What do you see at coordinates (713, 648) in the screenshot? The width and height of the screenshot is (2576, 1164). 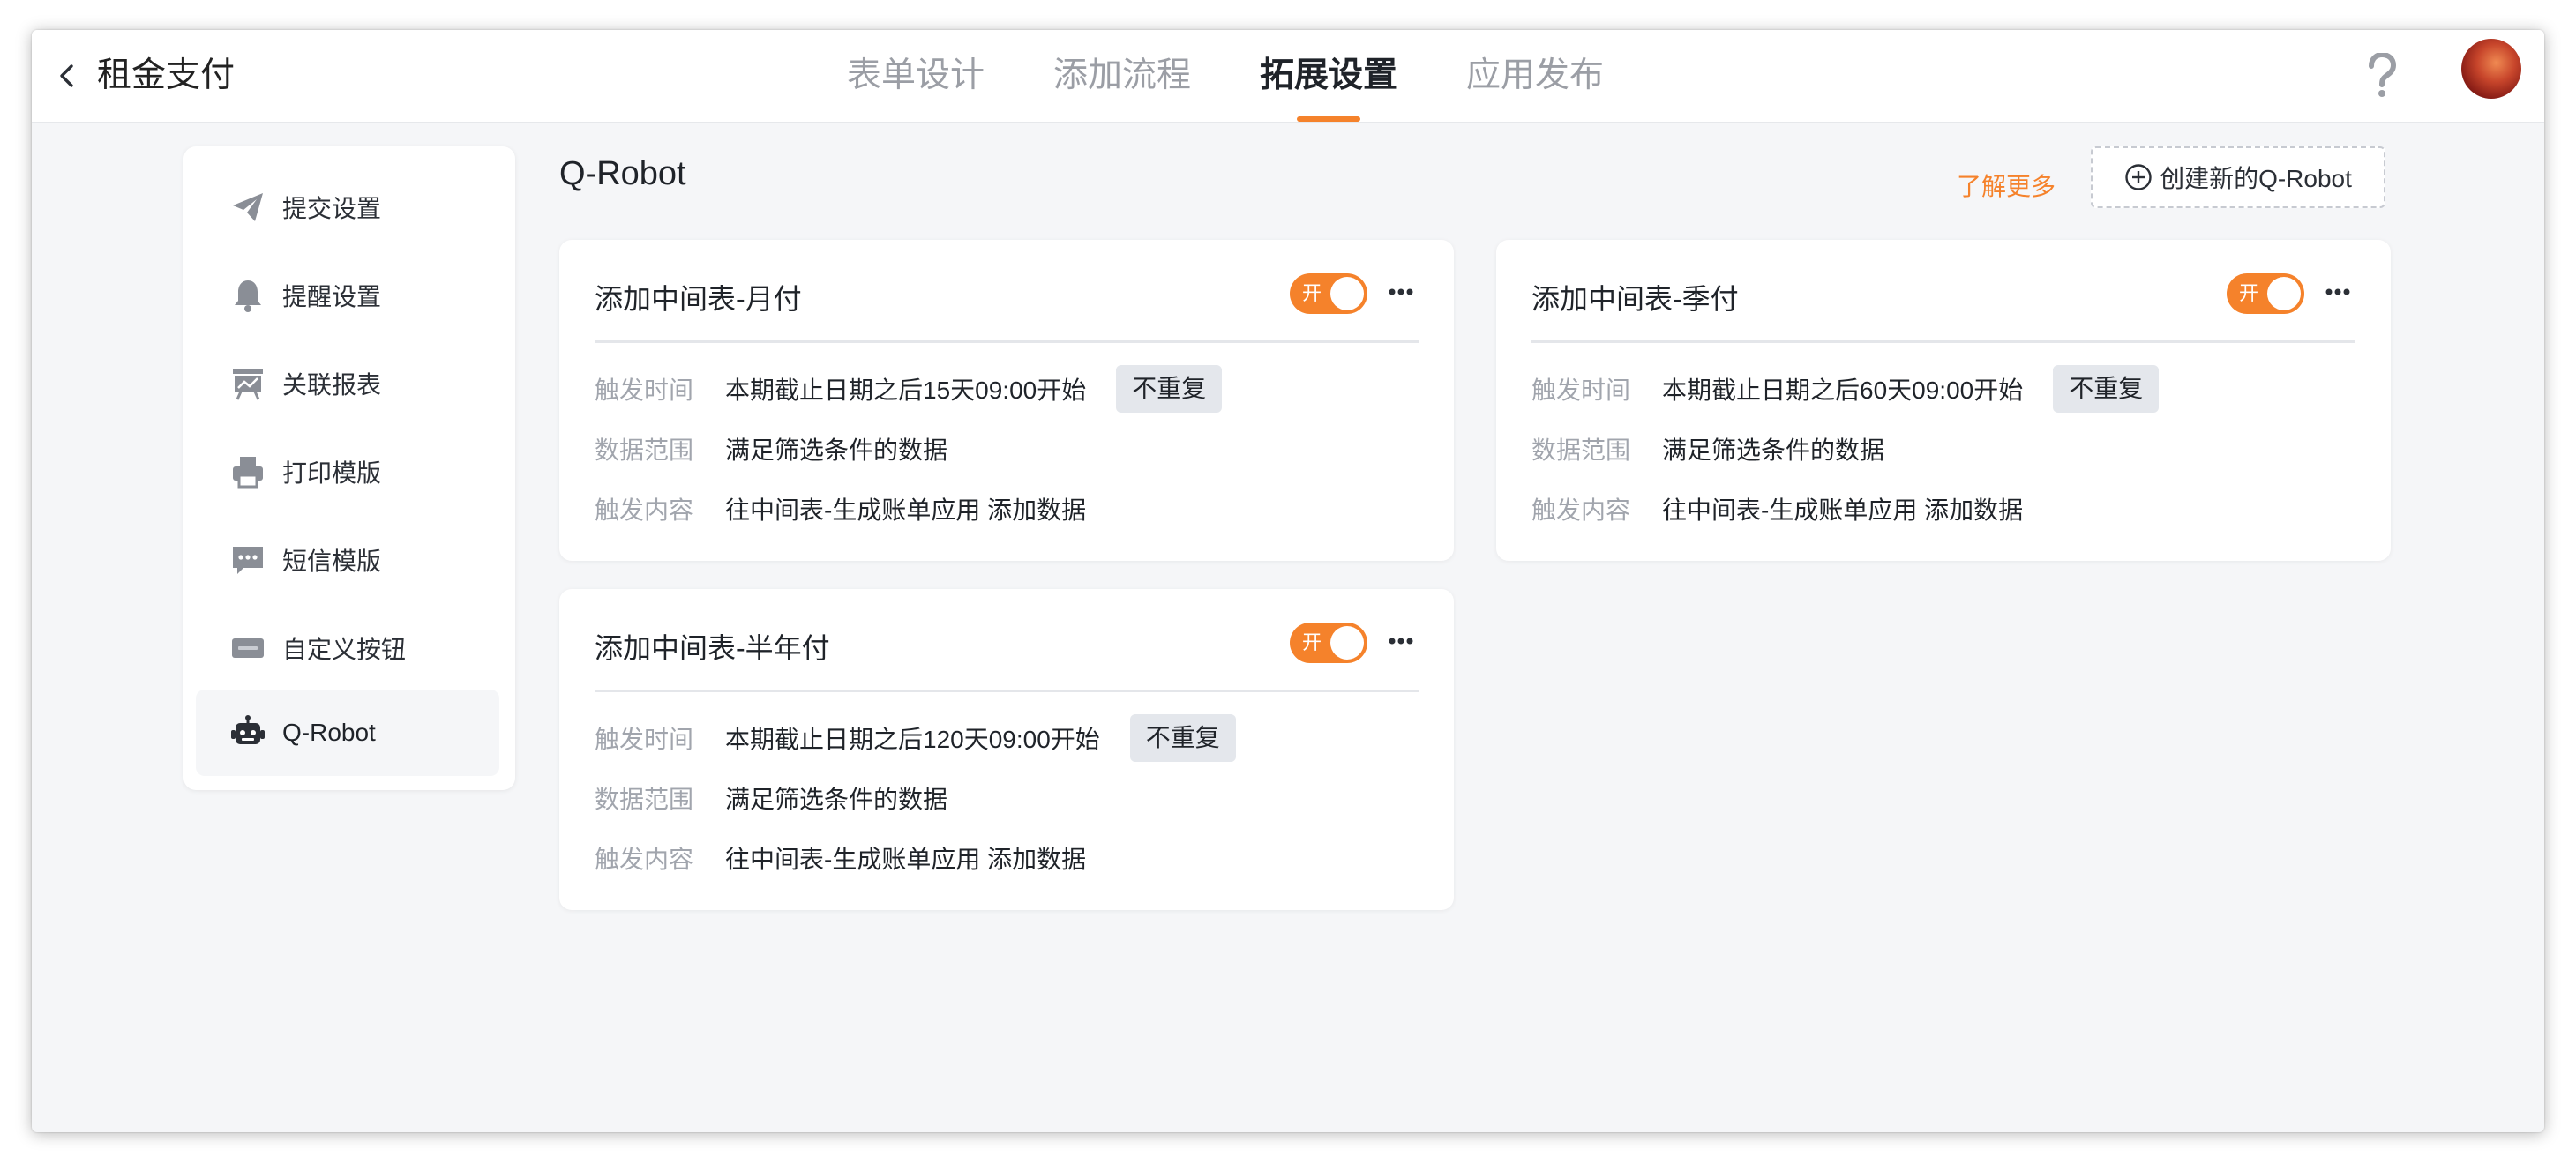 I see `robot-name: 添加中间表-半年付` at bounding box center [713, 648].